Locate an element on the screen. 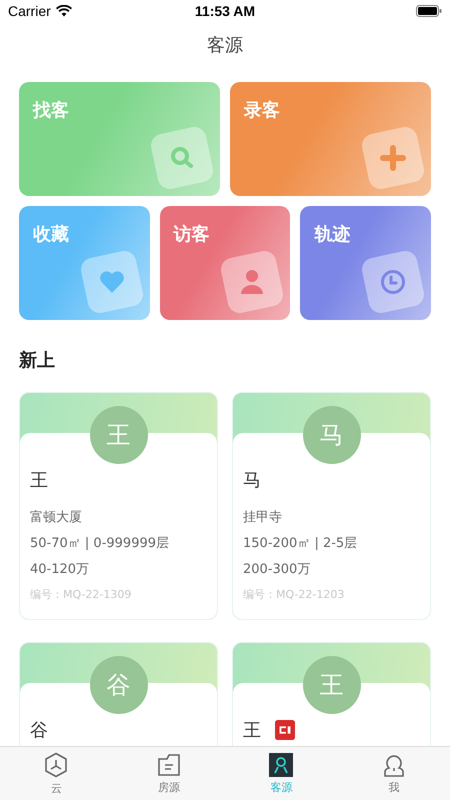 The width and height of the screenshot is (450, 800). tab: 客源 is located at coordinates (281, 773).